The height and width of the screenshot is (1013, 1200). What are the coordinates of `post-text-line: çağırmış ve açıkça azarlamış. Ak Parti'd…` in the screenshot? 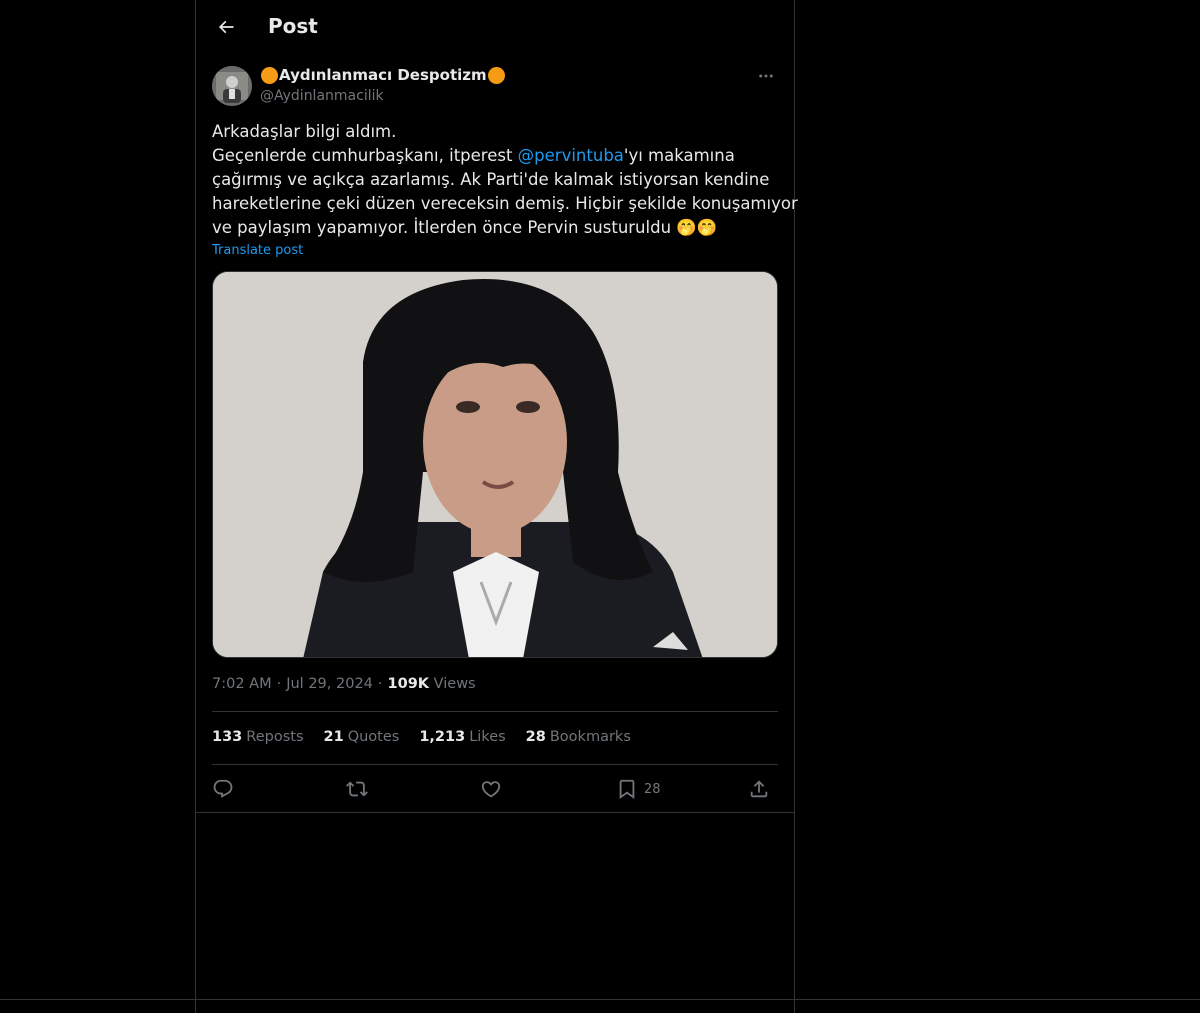 It's located at (491, 179).